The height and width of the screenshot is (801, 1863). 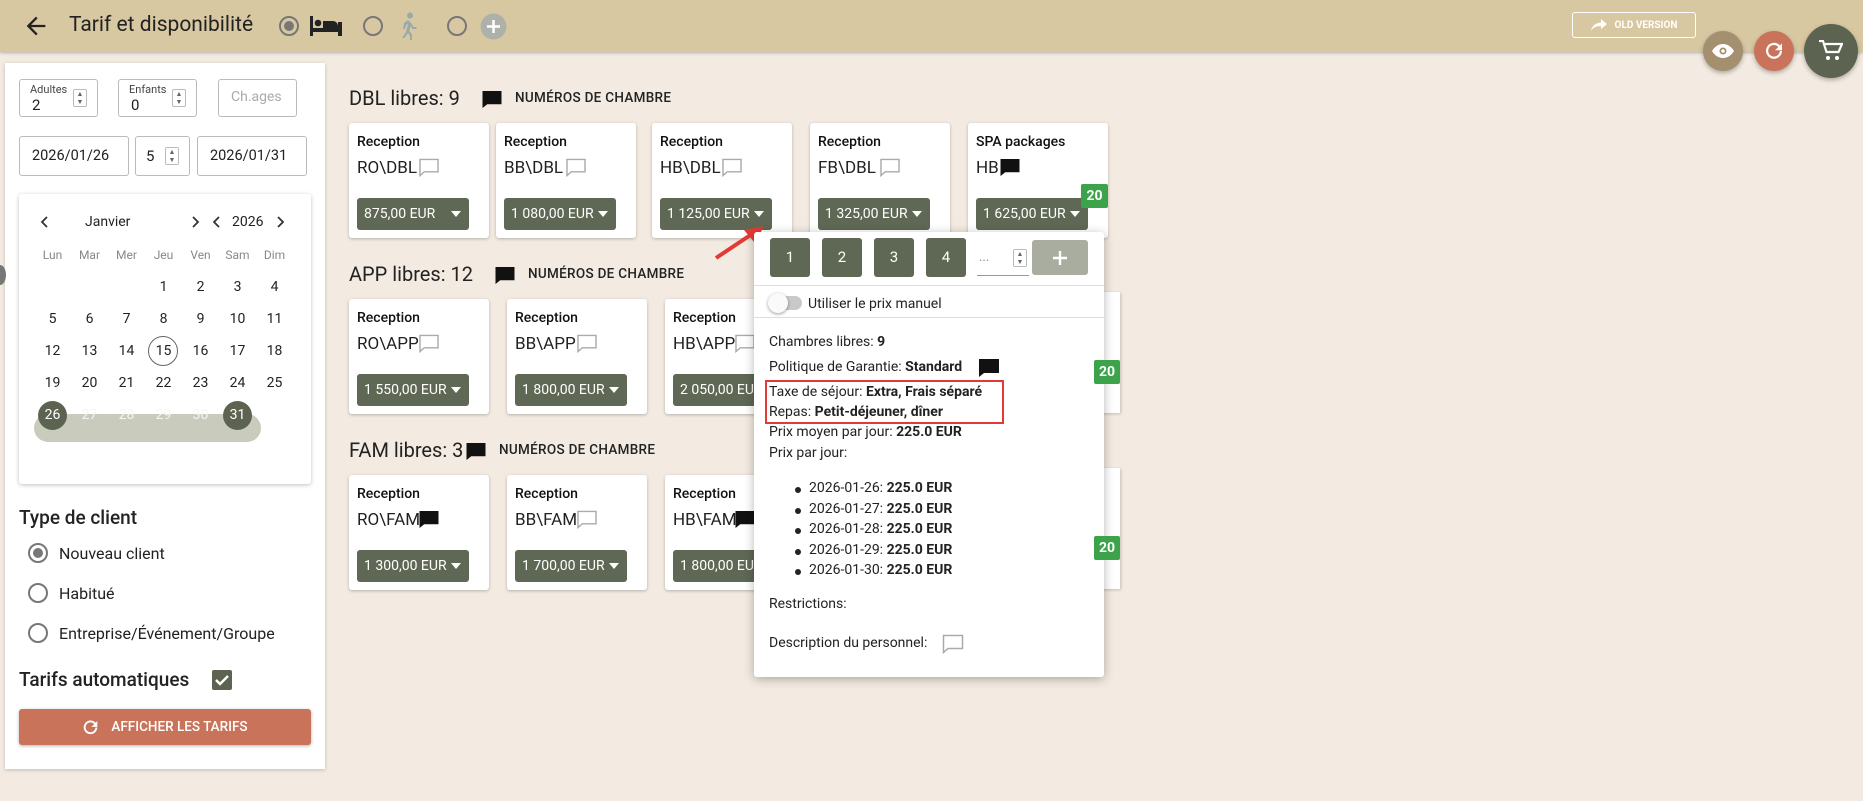 I want to click on preview-button, so click(x=1723, y=51).